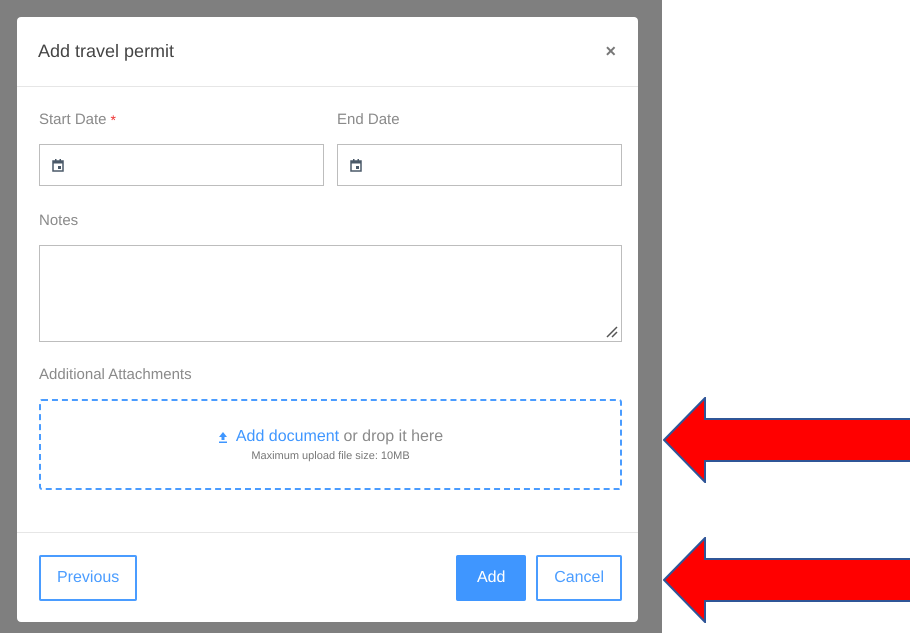 This screenshot has height=633, width=910. What do you see at coordinates (579, 577) in the screenshot?
I see `footer-button: Cancel` at bounding box center [579, 577].